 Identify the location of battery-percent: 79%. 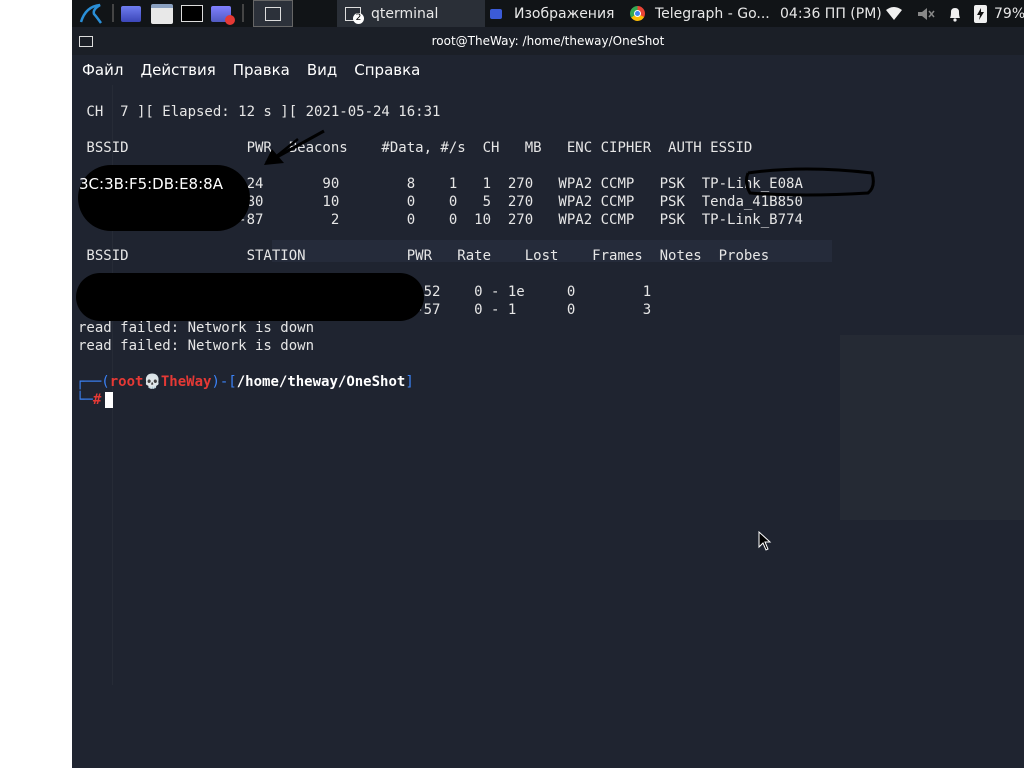
(1009, 13).